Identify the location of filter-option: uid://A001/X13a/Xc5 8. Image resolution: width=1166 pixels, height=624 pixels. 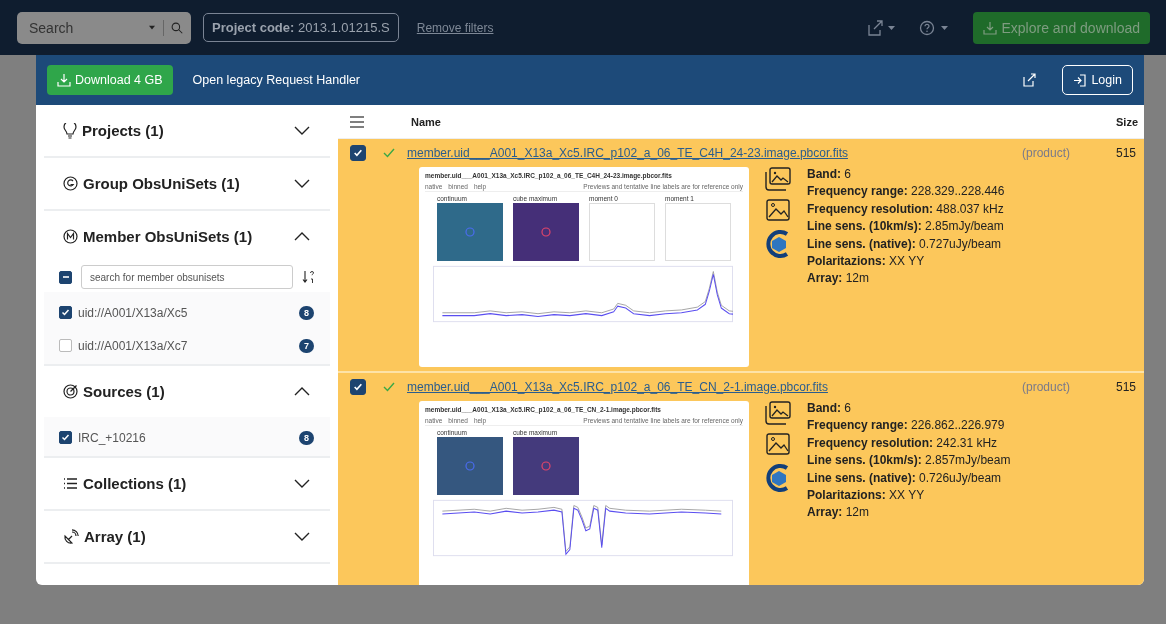
(187, 312).